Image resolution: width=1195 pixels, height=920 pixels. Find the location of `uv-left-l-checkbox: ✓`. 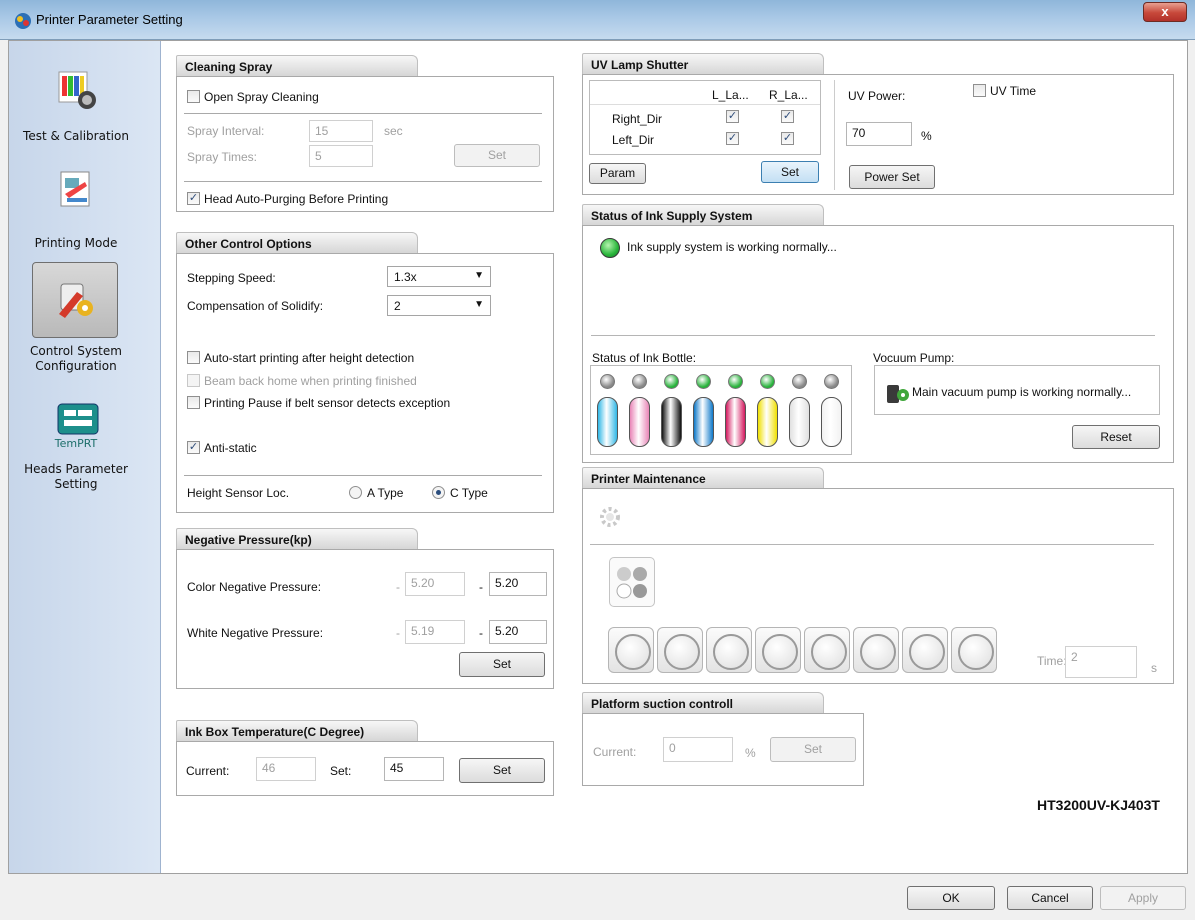

uv-left-l-checkbox: ✓ is located at coordinates (732, 138).